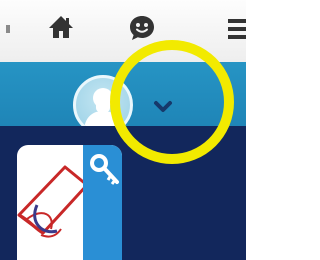 This screenshot has height=260, width=320. Describe the element at coordinates (69, 202) in the screenshot. I see `app-tile` at that location.